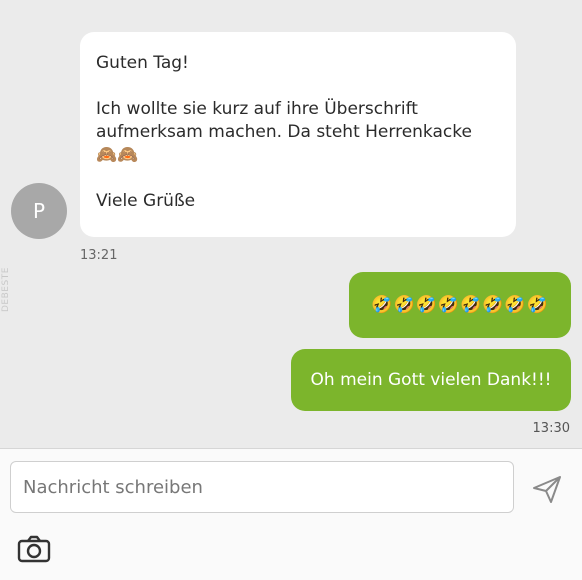  Describe the element at coordinates (117, 155) in the screenshot. I see `monkey-emojis: 🙈🙈` at that location.